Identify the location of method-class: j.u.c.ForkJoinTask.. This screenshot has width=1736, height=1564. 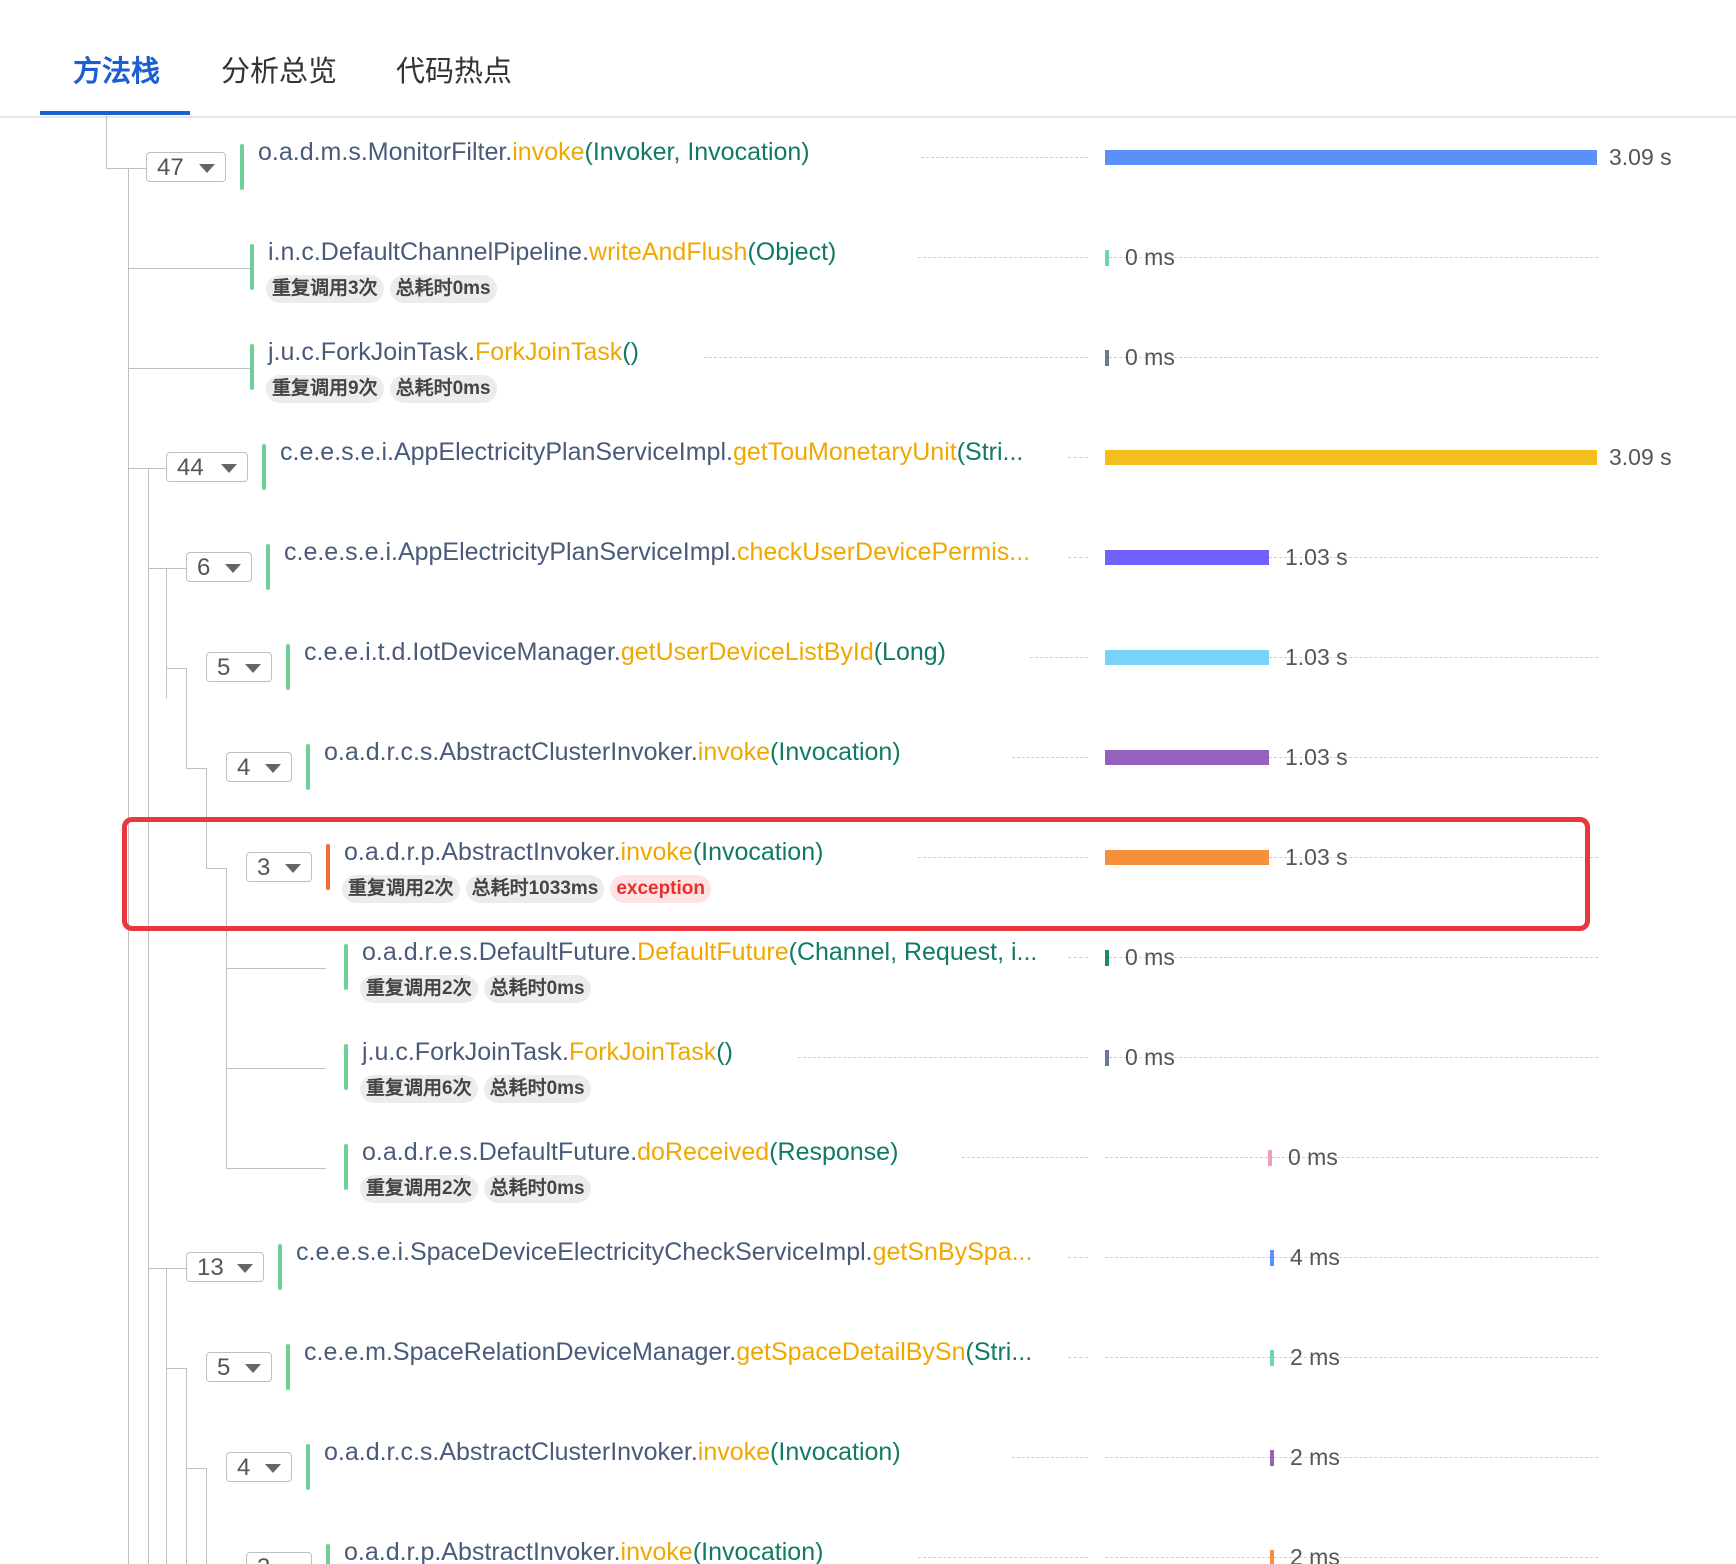
(372, 352).